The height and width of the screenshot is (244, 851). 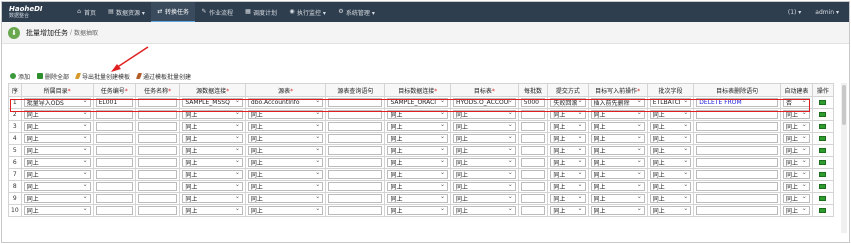 What do you see at coordinates (827, 12) in the screenshot?
I see `user-menu: admin ▾` at bounding box center [827, 12].